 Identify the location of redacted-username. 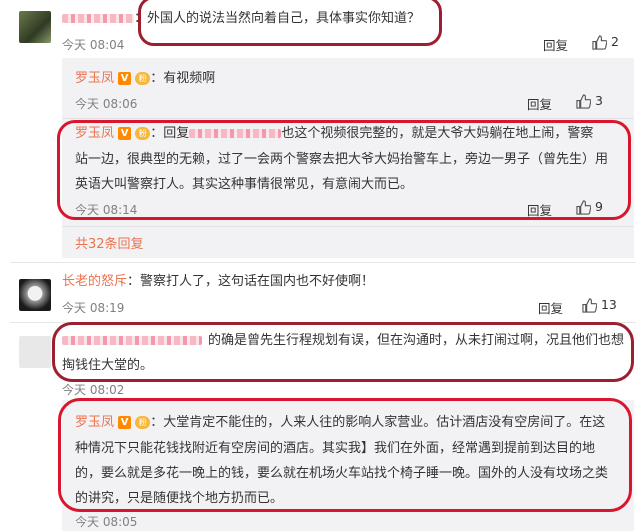
(98, 18).